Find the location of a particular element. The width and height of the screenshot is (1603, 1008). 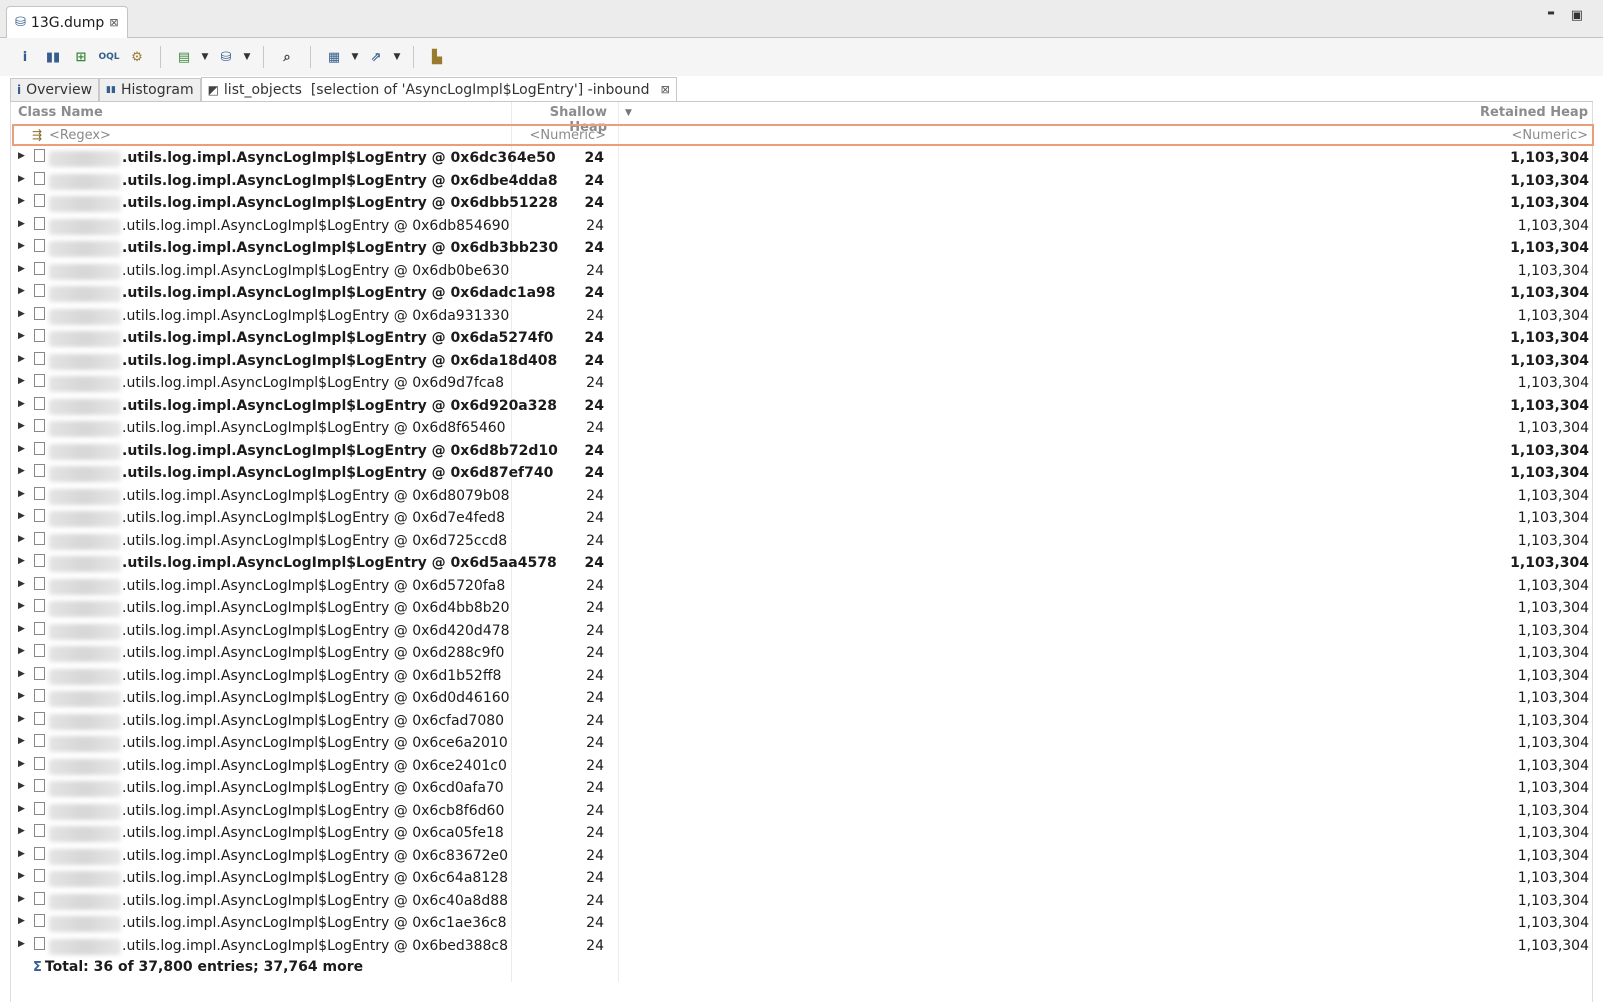

tab-overview: i Overview is located at coordinates (55, 89).